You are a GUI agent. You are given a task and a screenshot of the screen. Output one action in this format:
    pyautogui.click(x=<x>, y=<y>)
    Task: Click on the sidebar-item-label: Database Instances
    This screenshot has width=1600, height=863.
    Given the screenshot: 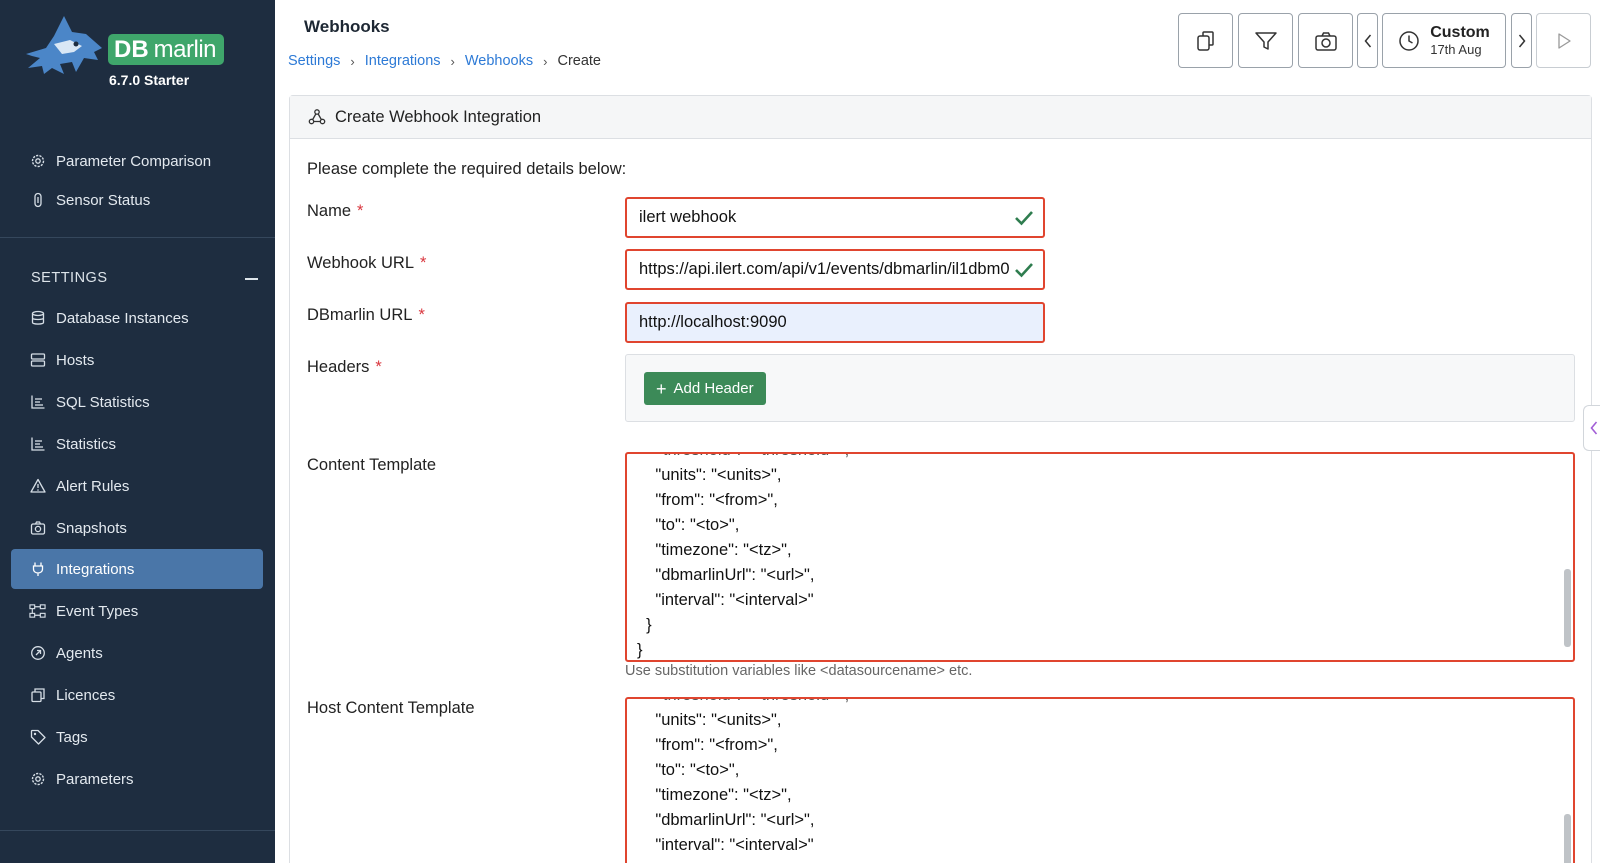 What is the action you would take?
    pyautogui.click(x=122, y=318)
    